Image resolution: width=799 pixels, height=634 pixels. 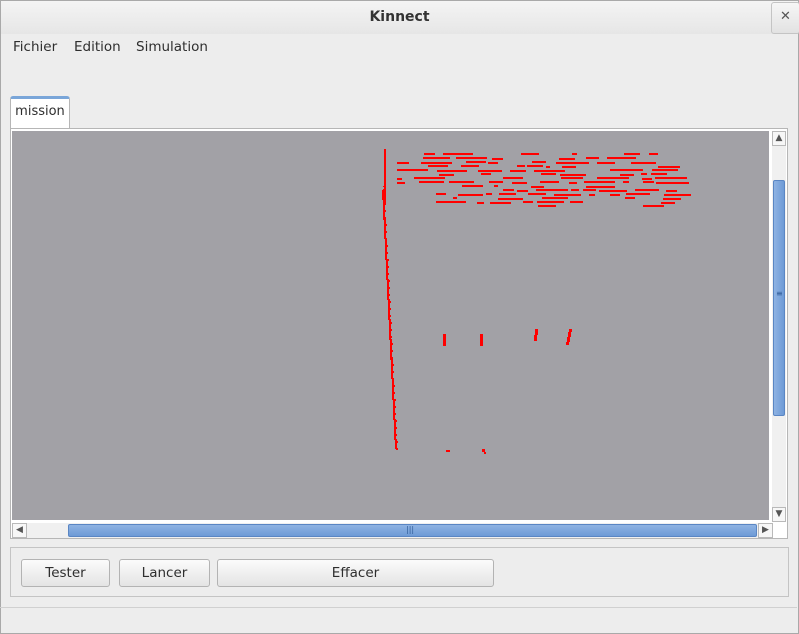 I want to click on tab-mission: mission, so click(x=40, y=112).